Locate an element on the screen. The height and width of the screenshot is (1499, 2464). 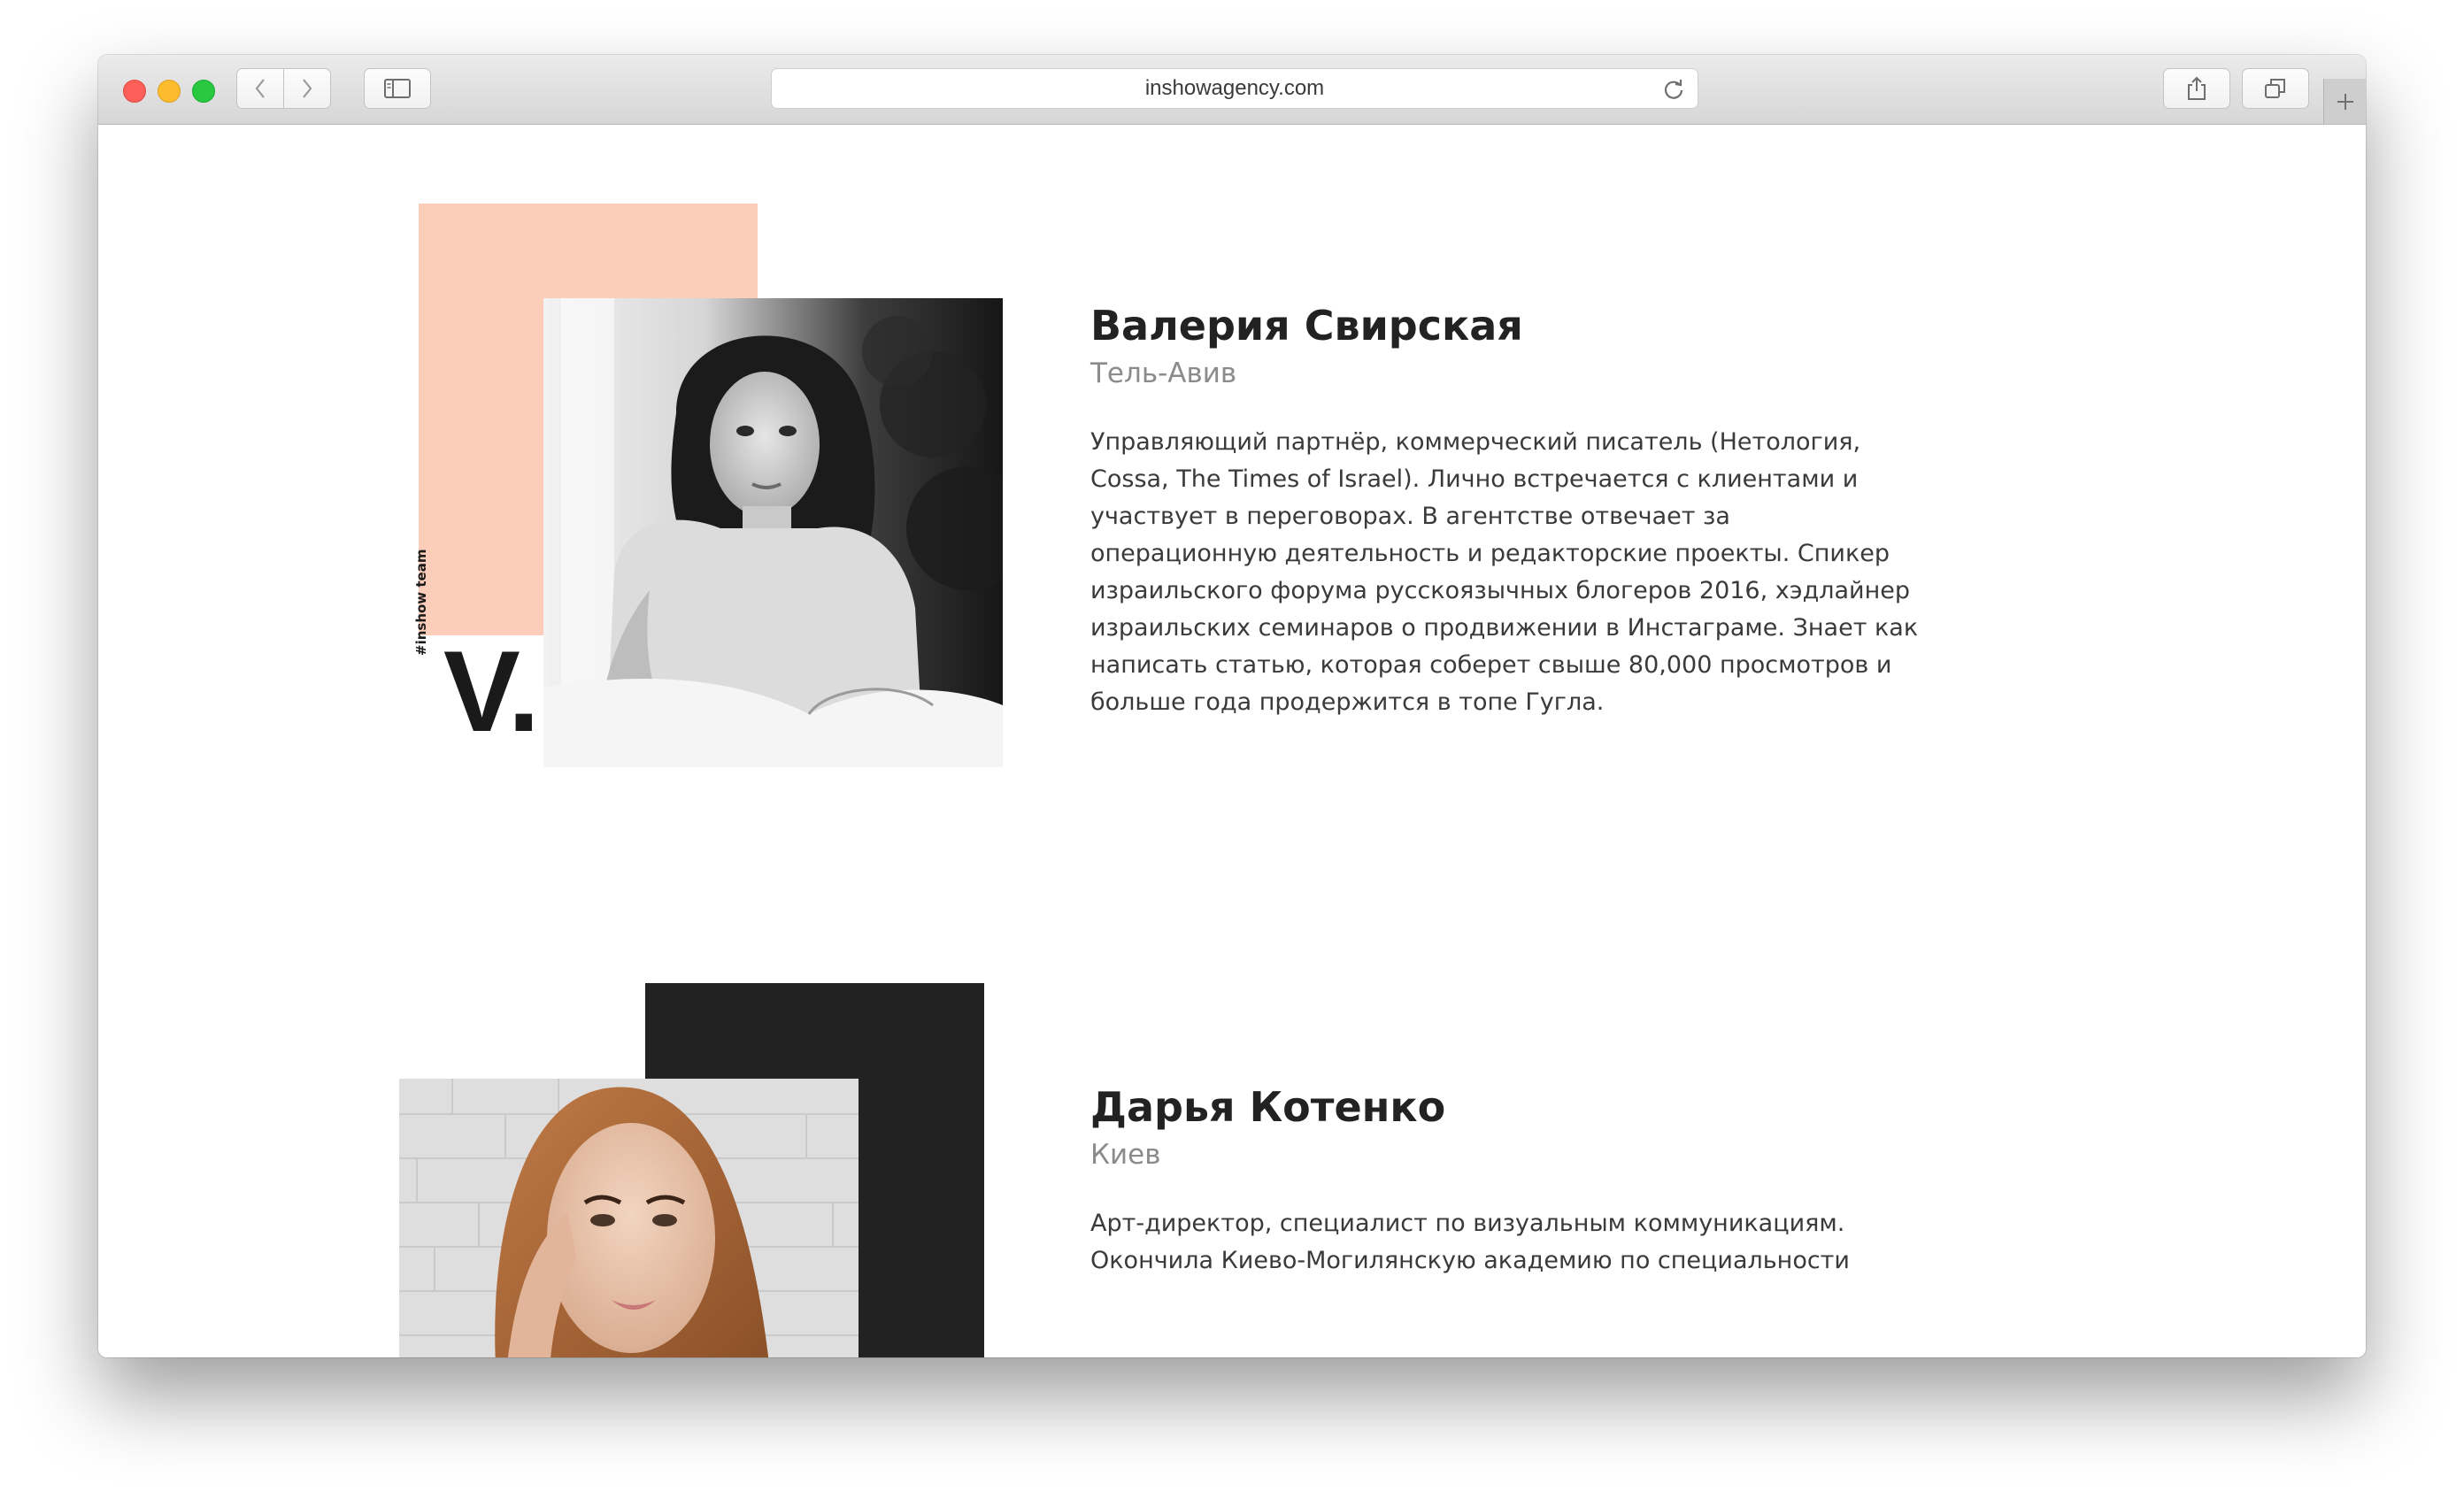
team-hashtag: #inshow team is located at coordinates (421, 602).